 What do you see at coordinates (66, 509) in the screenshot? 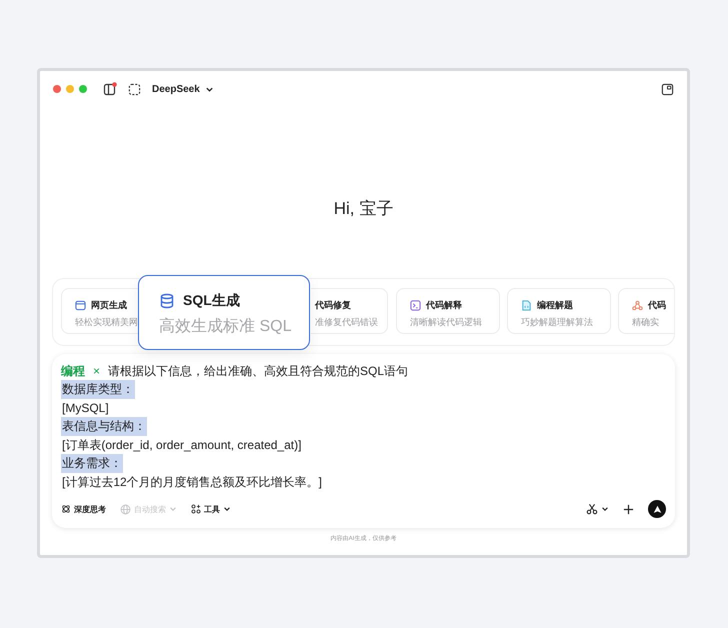
I see `atom-icon` at bounding box center [66, 509].